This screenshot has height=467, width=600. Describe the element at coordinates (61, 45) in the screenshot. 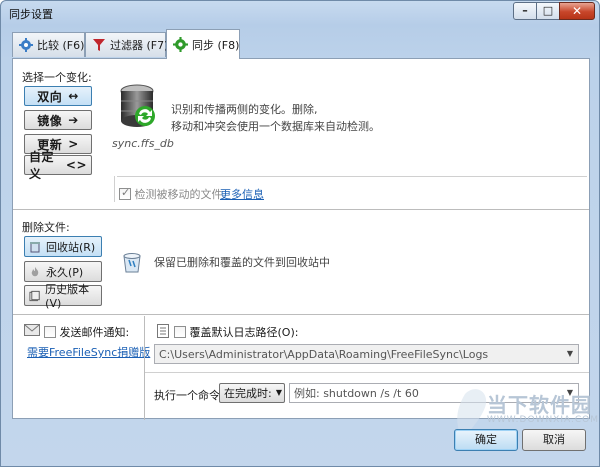

I see `tab-compare-label: 比较 (F6)` at that location.